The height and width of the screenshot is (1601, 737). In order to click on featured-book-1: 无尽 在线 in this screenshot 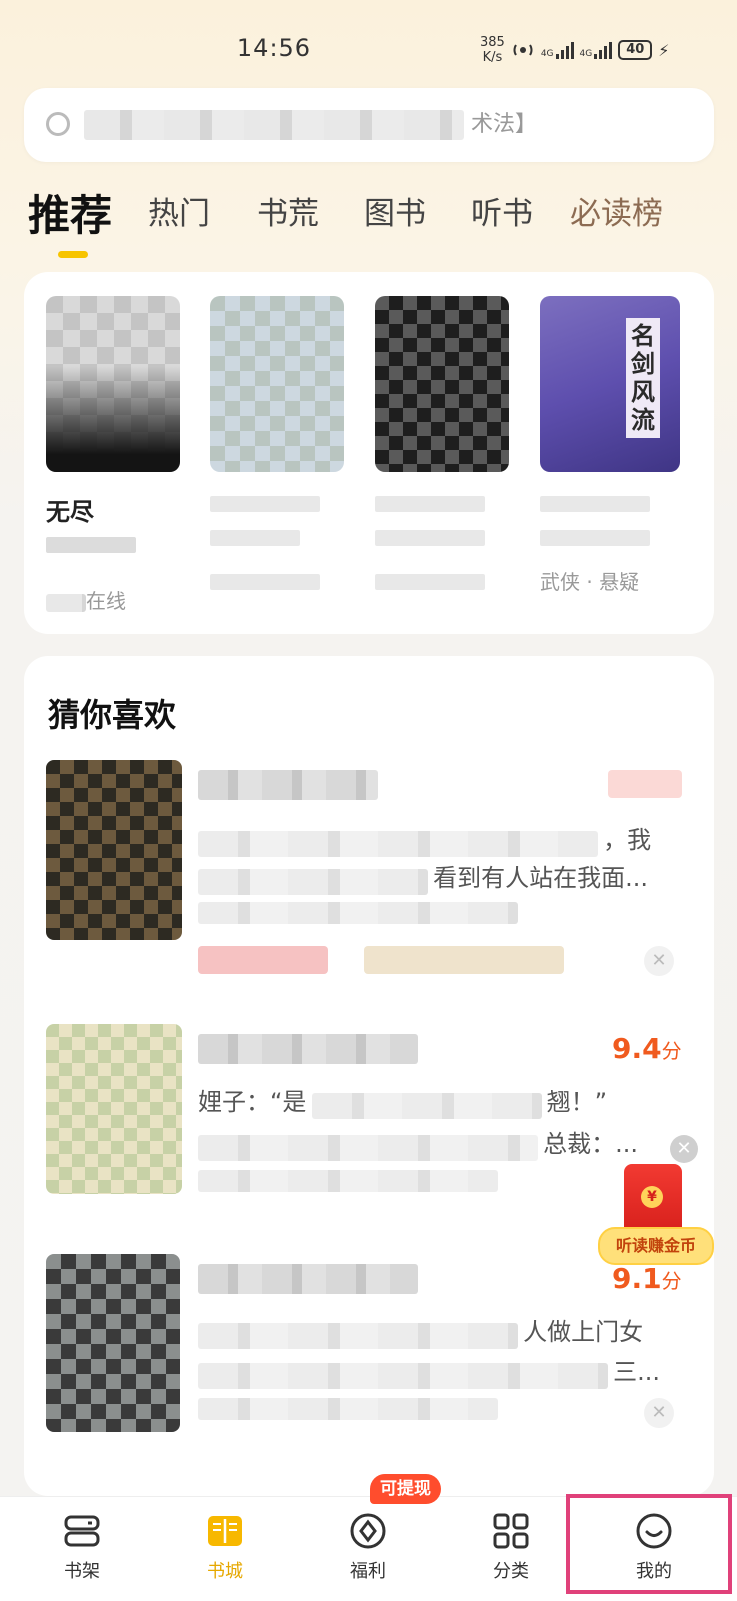, I will do `click(113, 455)`.